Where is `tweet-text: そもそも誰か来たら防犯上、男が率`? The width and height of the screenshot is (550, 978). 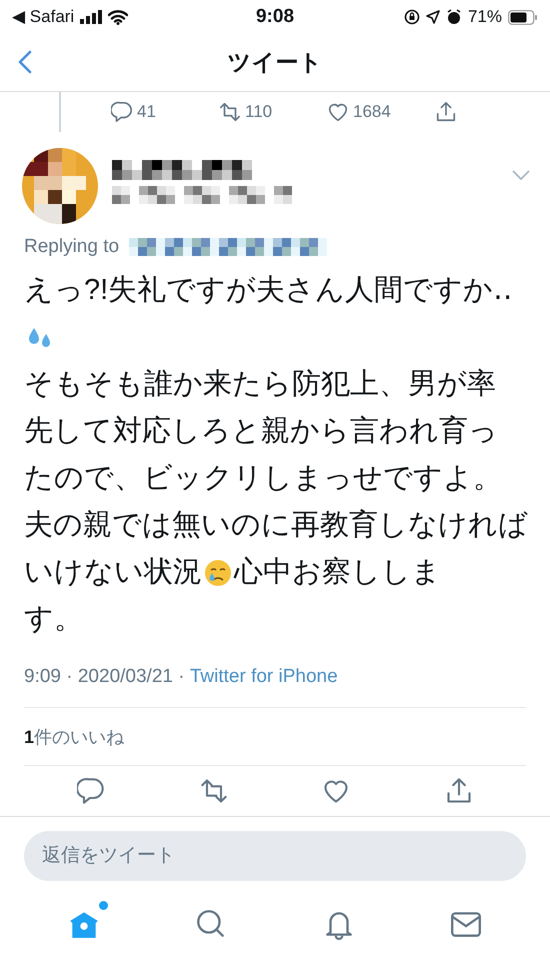 tweet-text: そもそも誰か来たら防犯上、男が率 is located at coordinates (260, 384).